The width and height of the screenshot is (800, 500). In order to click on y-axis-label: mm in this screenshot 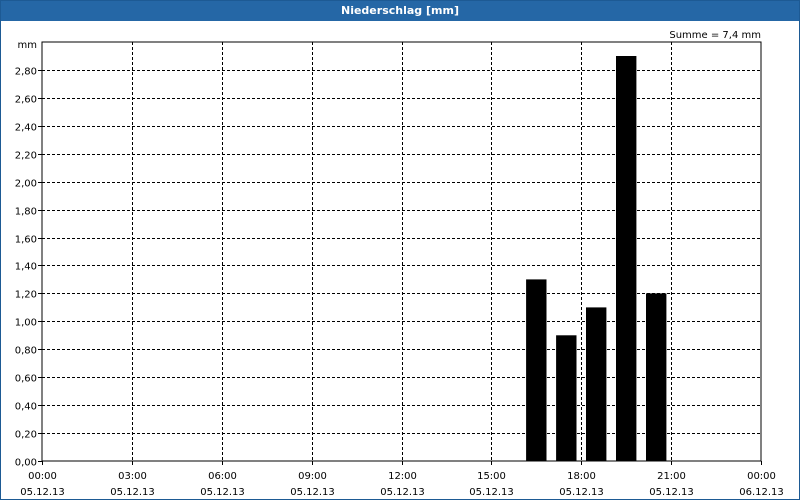, I will do `click(27, 45)`.